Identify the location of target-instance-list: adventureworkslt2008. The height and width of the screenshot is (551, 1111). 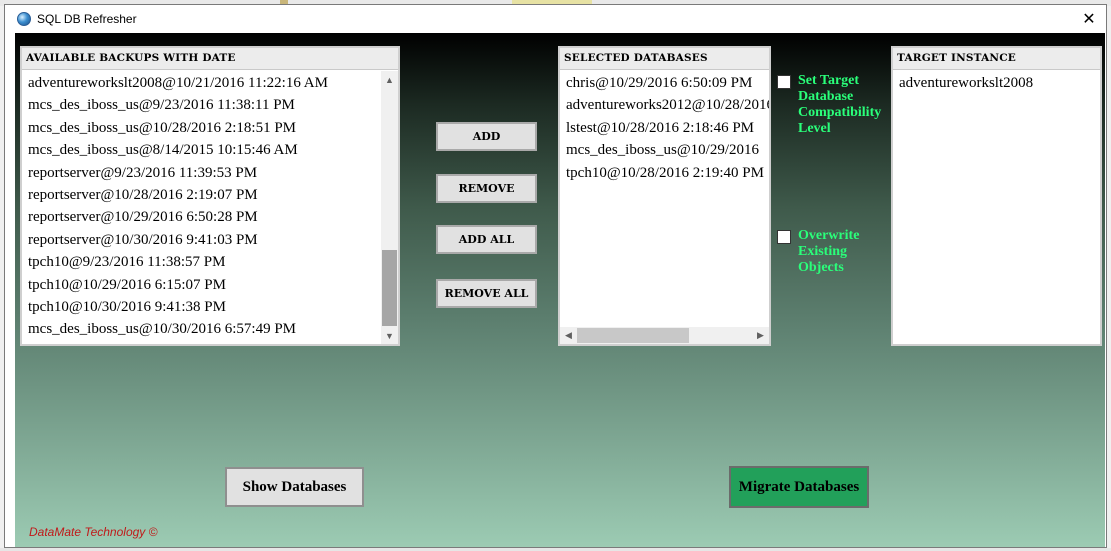
(996, 82).